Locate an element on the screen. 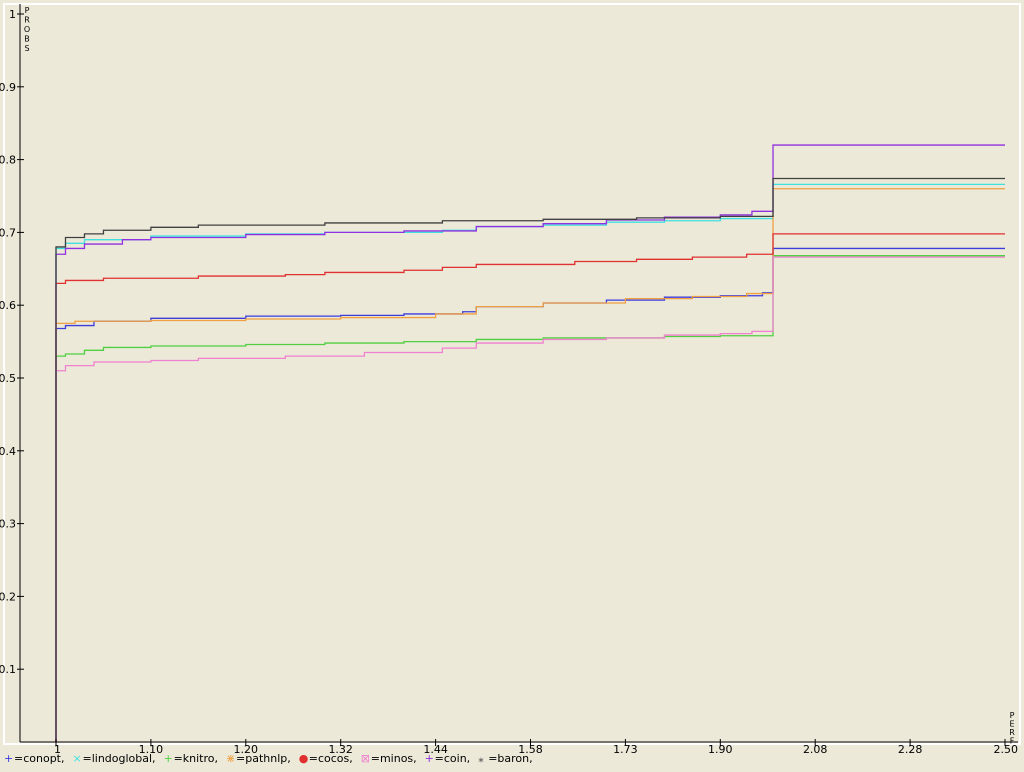  y-tick-label: 0.1 is located at coordinates (8, 669).